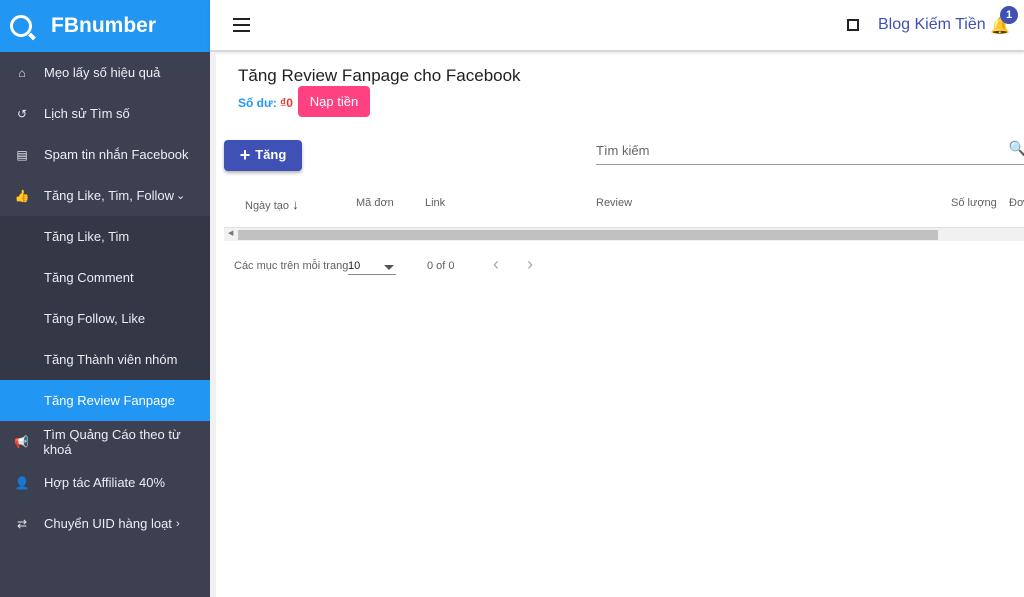 The image size is (1024, 597). Describe the element at coordinates (241, 27) in the screenshot. I see `hamburger-menu-icon` at that location.